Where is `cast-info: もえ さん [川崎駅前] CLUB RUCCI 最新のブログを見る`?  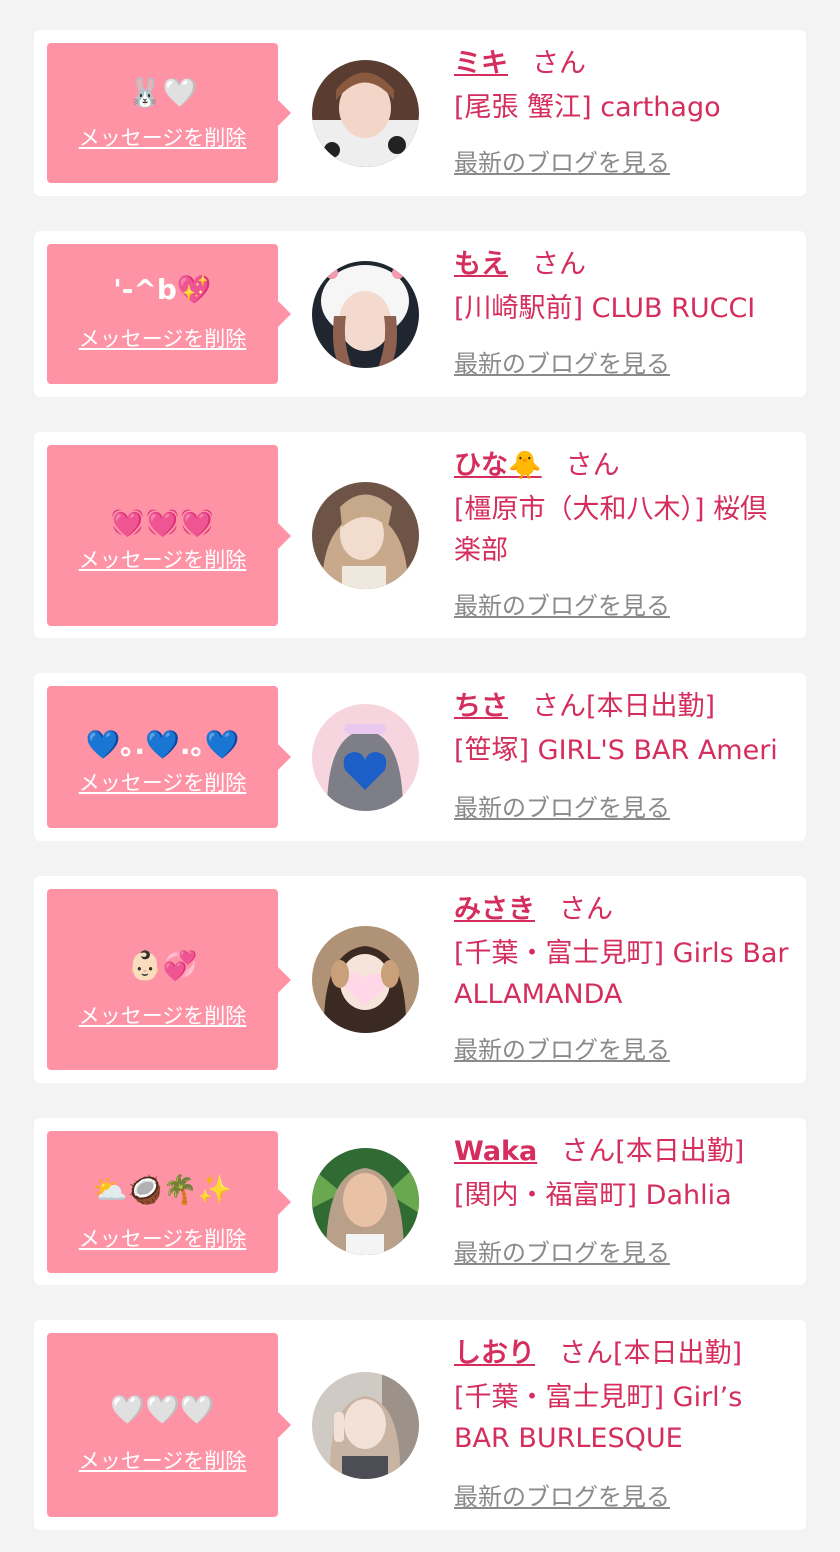
cast-info: もえ さん [川崎駅前] CLUB RUCCI 最新のブログを見る is located at coordinates (626, 315).